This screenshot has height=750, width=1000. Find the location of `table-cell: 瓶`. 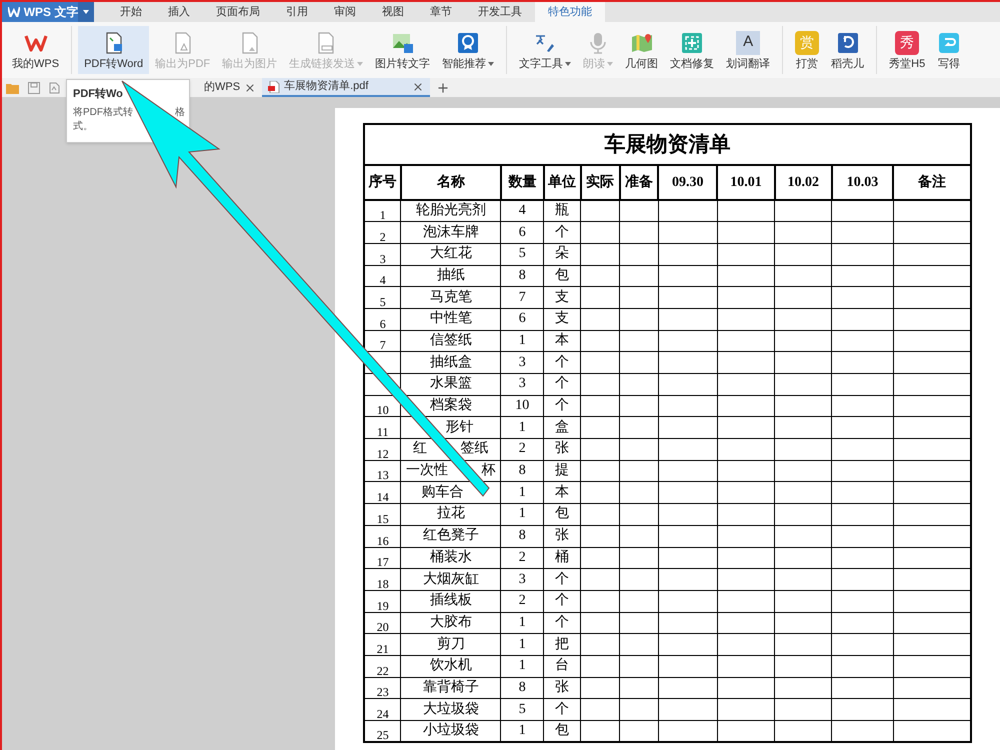

table-cell: 瓶 is located at coordinates (562, 211).